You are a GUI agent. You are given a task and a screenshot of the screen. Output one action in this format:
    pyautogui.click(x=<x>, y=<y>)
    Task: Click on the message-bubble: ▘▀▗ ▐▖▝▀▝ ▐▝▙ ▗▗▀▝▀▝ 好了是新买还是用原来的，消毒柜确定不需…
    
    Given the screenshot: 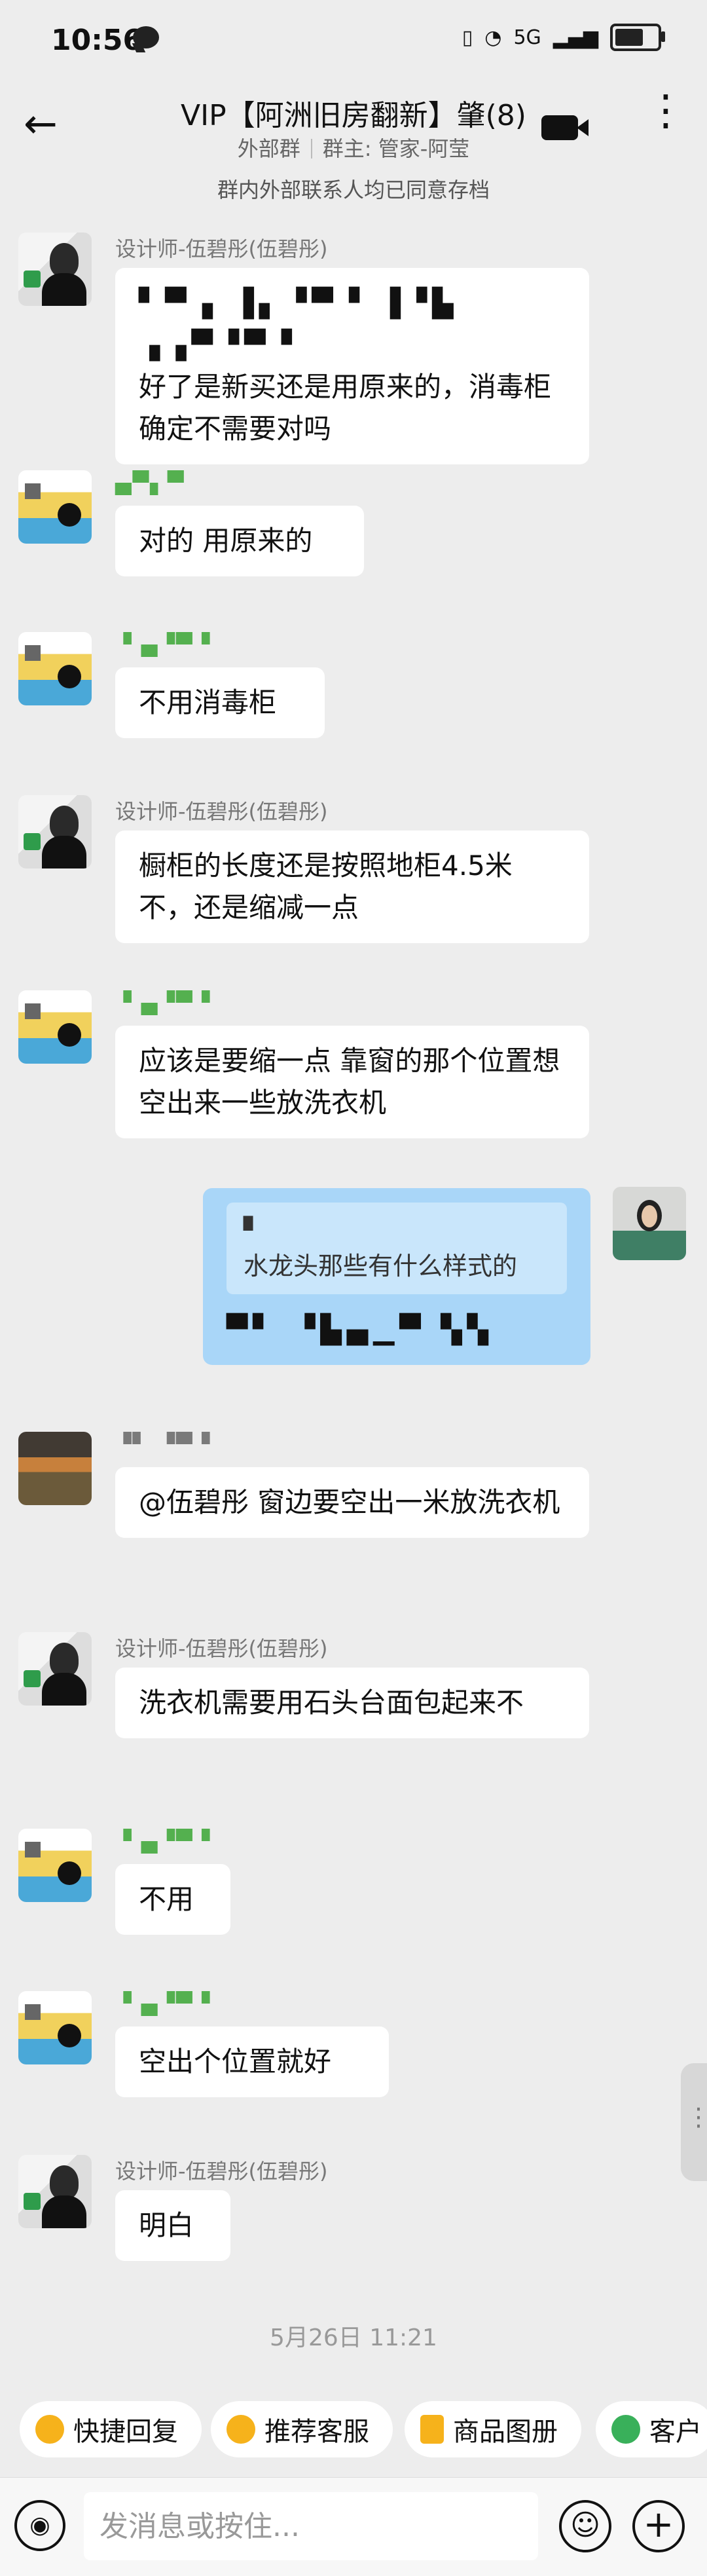 What is the action you would take?
    pyautogui.click(x=352, y=366)
    